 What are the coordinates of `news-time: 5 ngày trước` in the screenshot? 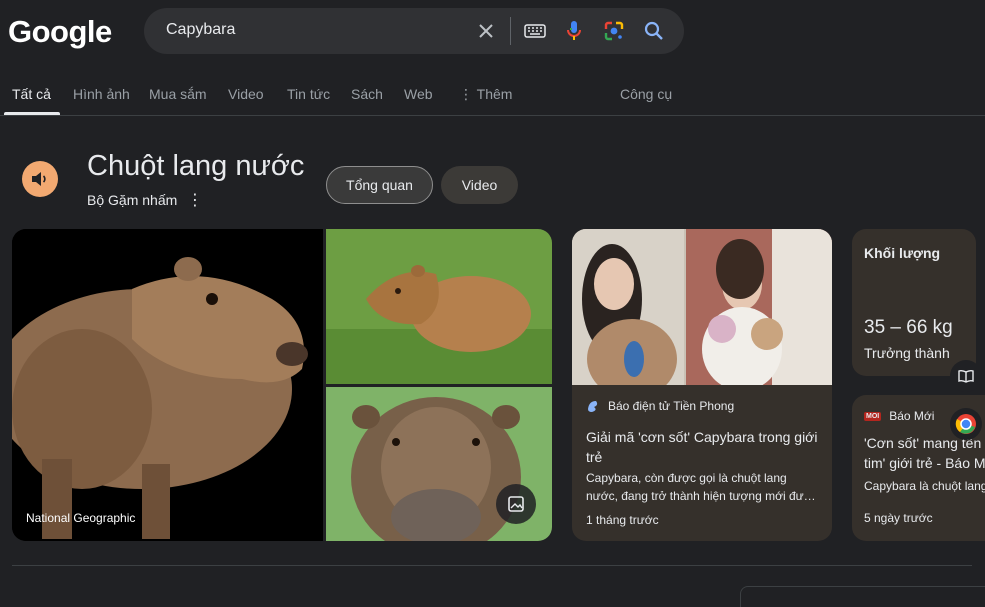 It's located at (898, 518).